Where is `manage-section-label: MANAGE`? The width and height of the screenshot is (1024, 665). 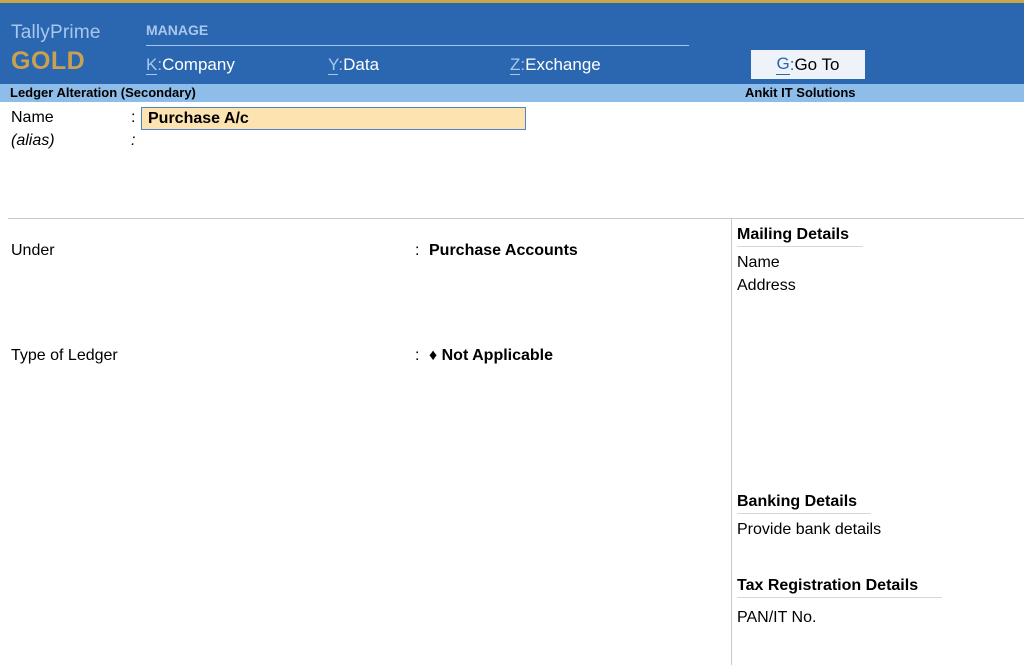
manage-section-label: MANAGE is located at coordinates (177, 30).